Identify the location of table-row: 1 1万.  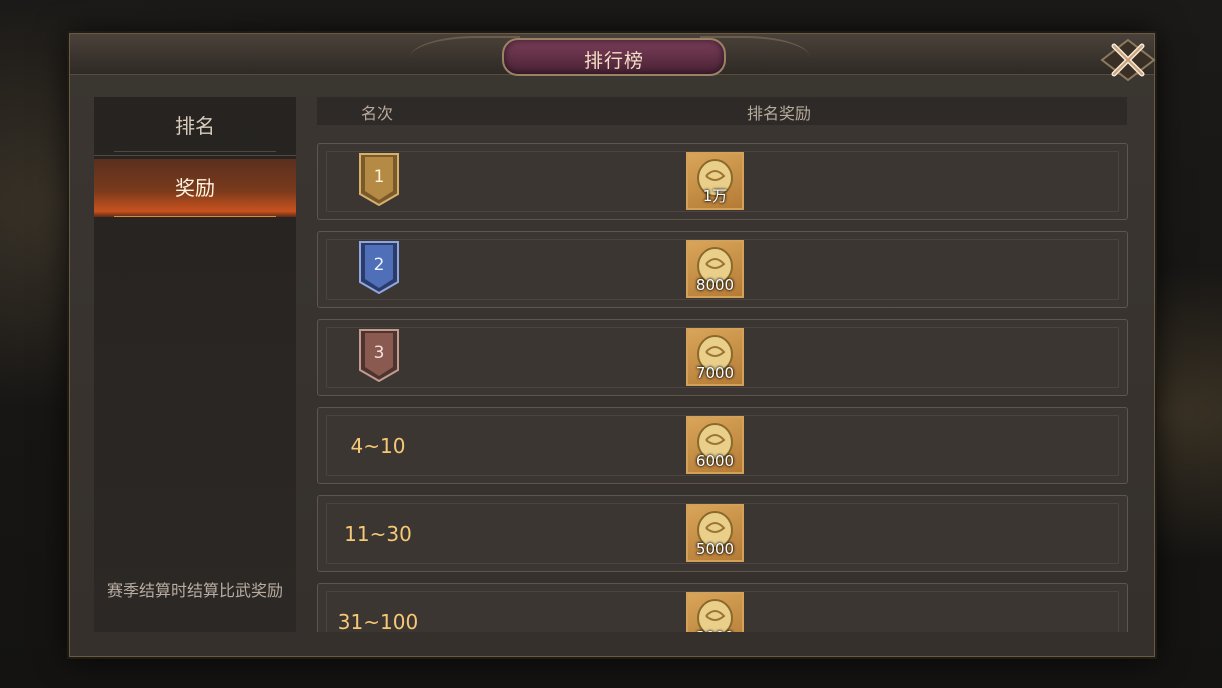
(722, 181).